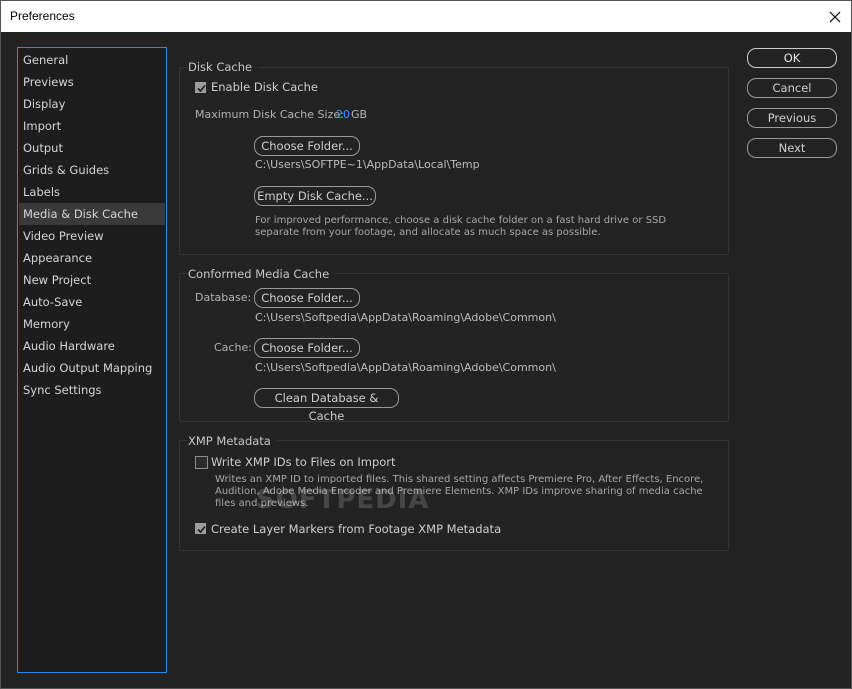 Image resolution: width=852 pixels, height=689 pixels. Describe the element at coordinates (92, 324) in the screenshot. I see `sidebar-item-memory: Memory` at that location.